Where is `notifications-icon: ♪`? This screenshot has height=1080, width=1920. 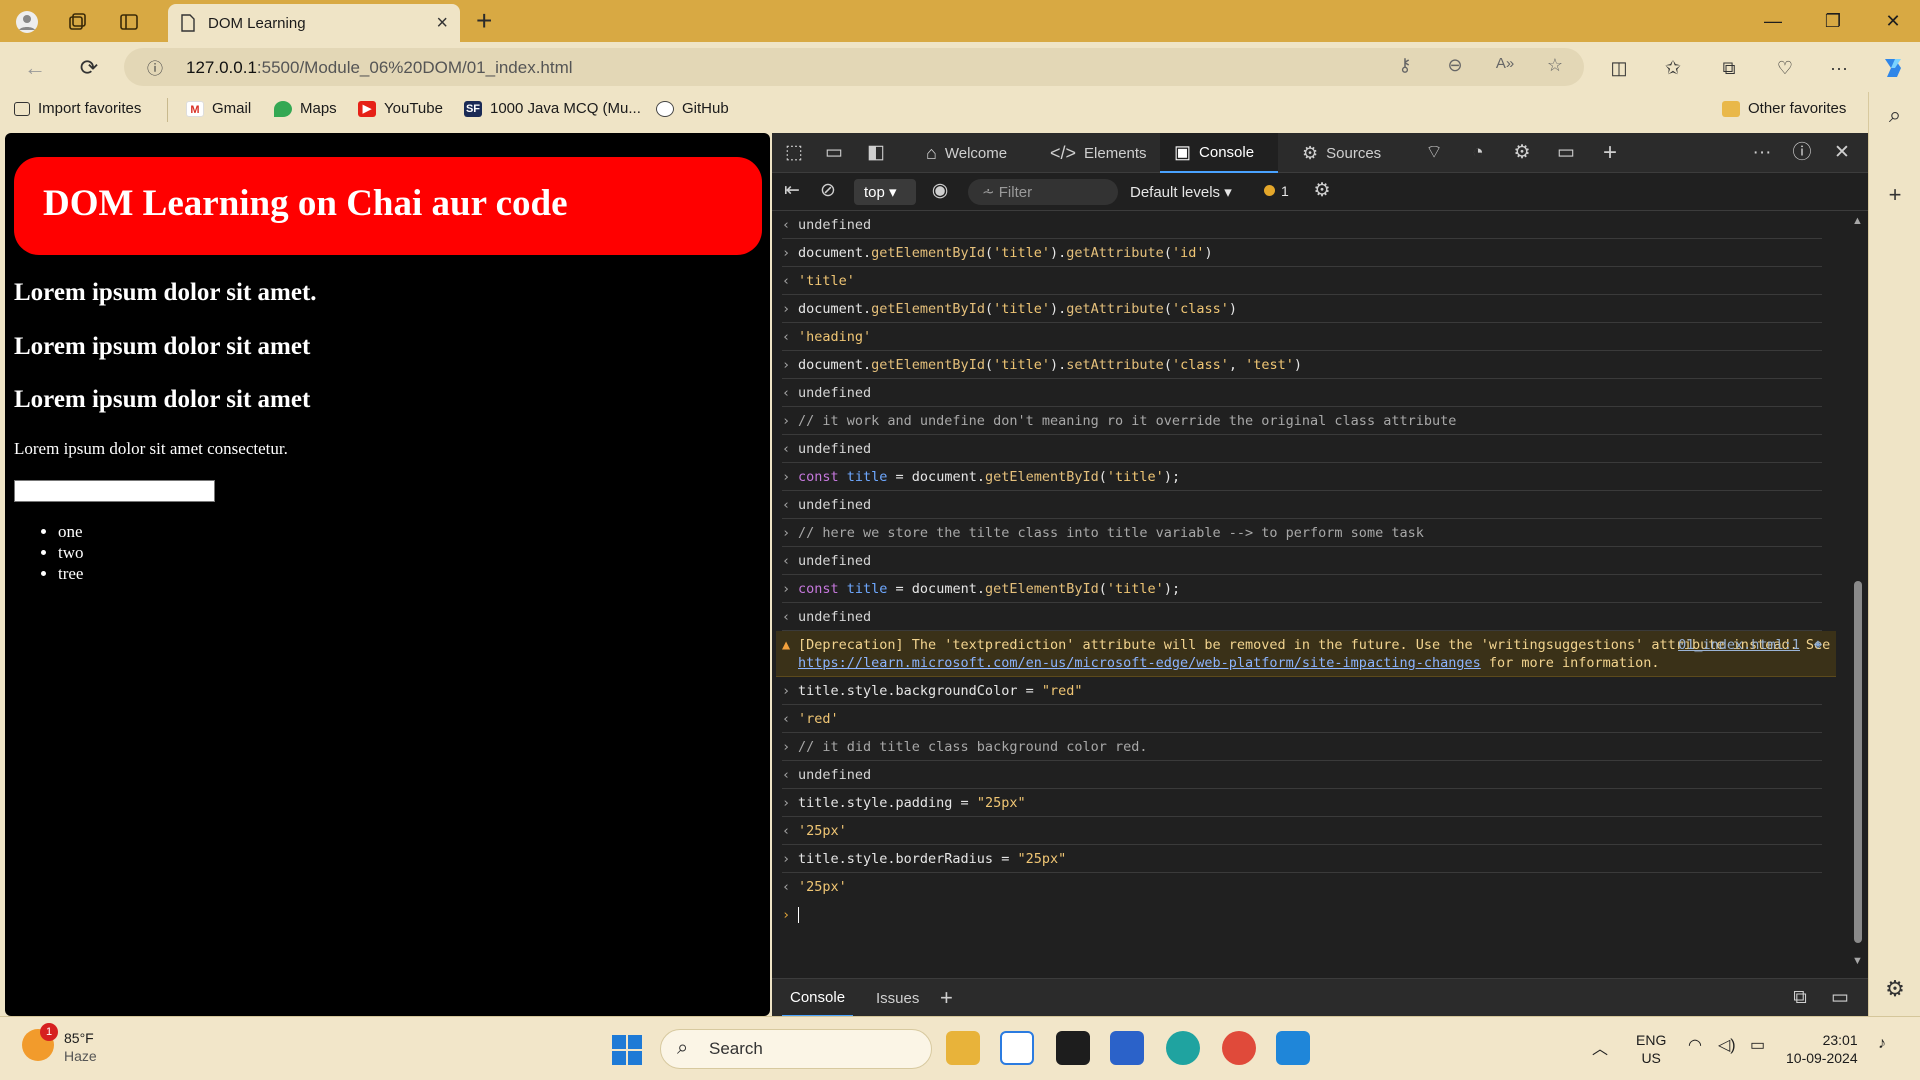
notifications-icon: ♪ is located at coordinates (1882, 1044).